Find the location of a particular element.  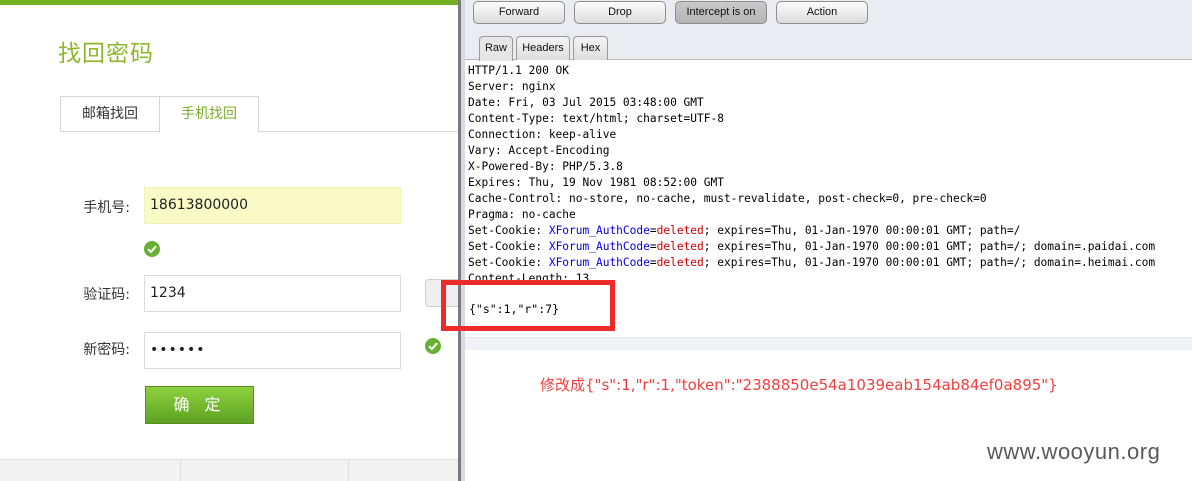

response-line: Vary: Accept-Encoding is located at coordinates (539, 150).